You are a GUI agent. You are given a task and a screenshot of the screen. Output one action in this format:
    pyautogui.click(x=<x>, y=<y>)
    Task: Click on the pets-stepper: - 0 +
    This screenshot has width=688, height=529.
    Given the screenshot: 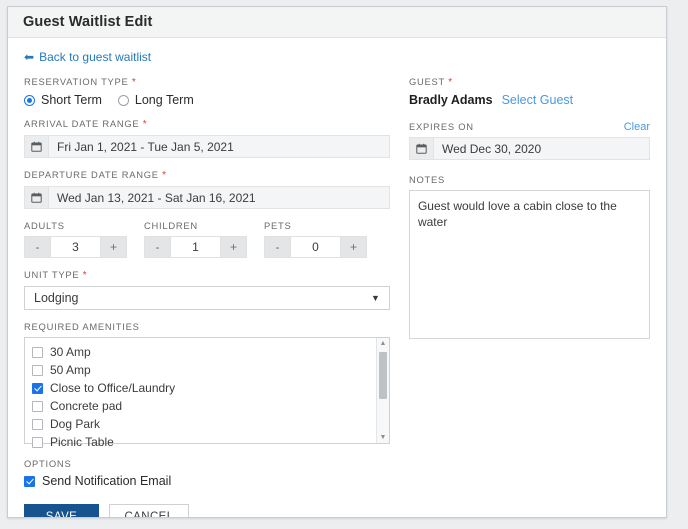 What is the action you would take?
    pyautogui.click(x=315, y=247)
    